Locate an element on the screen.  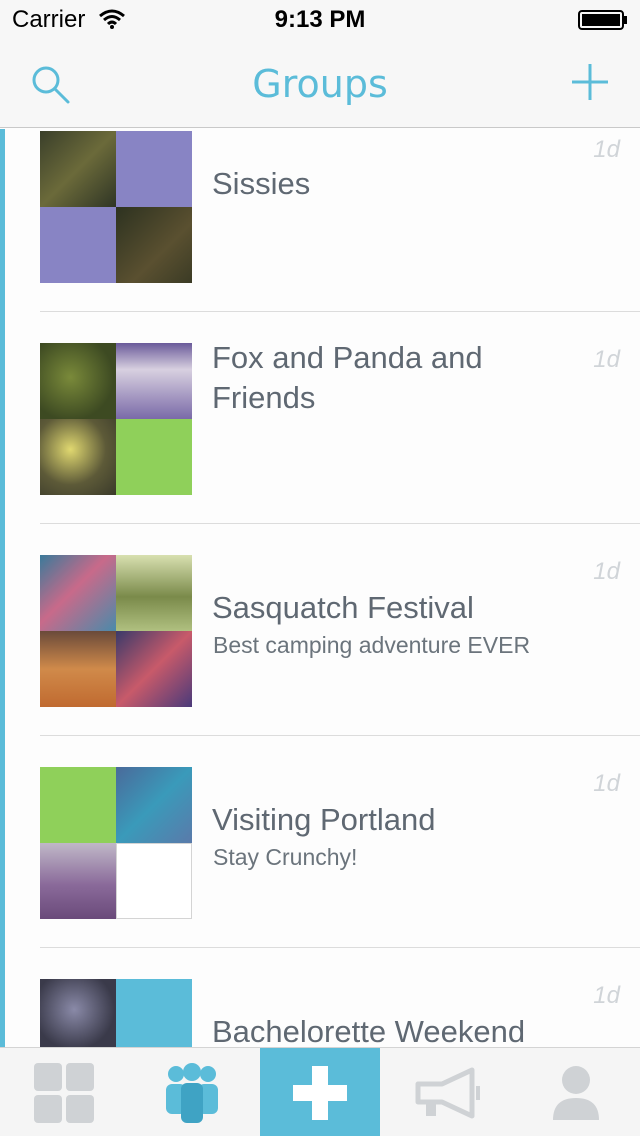
megaphone-icon is located at coordinates (447, 1092).